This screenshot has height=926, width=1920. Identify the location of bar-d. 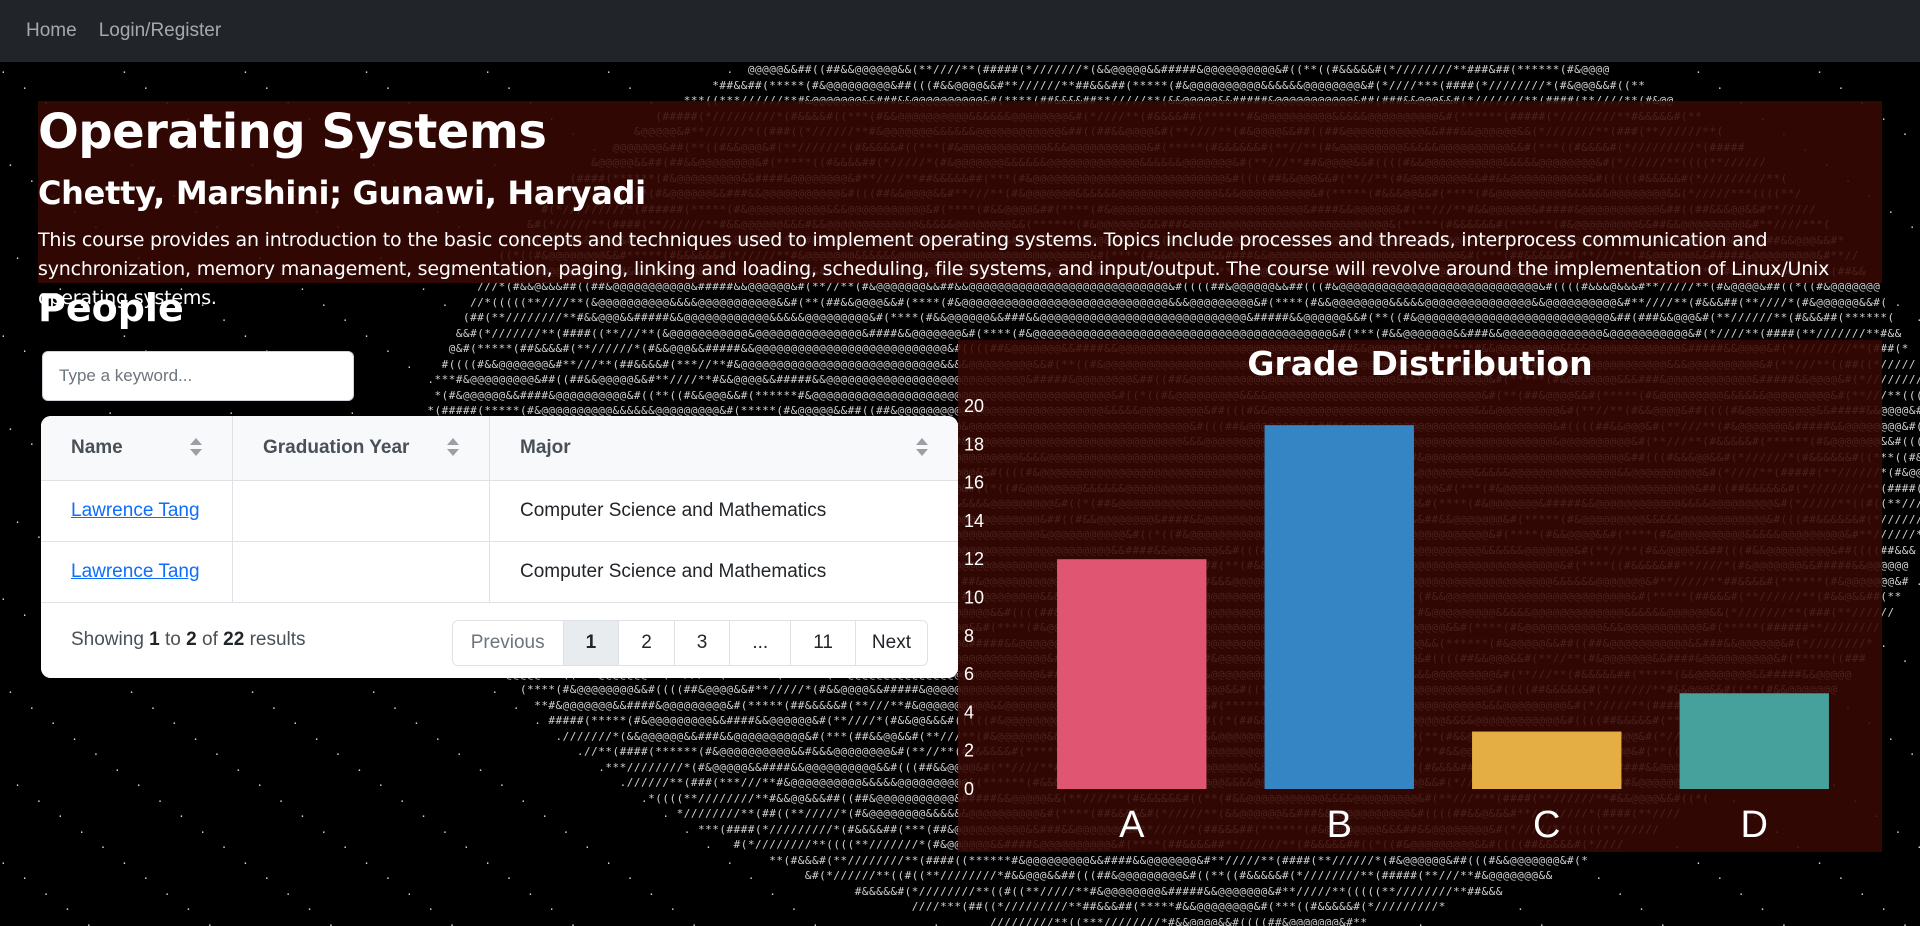
(1754, 741).